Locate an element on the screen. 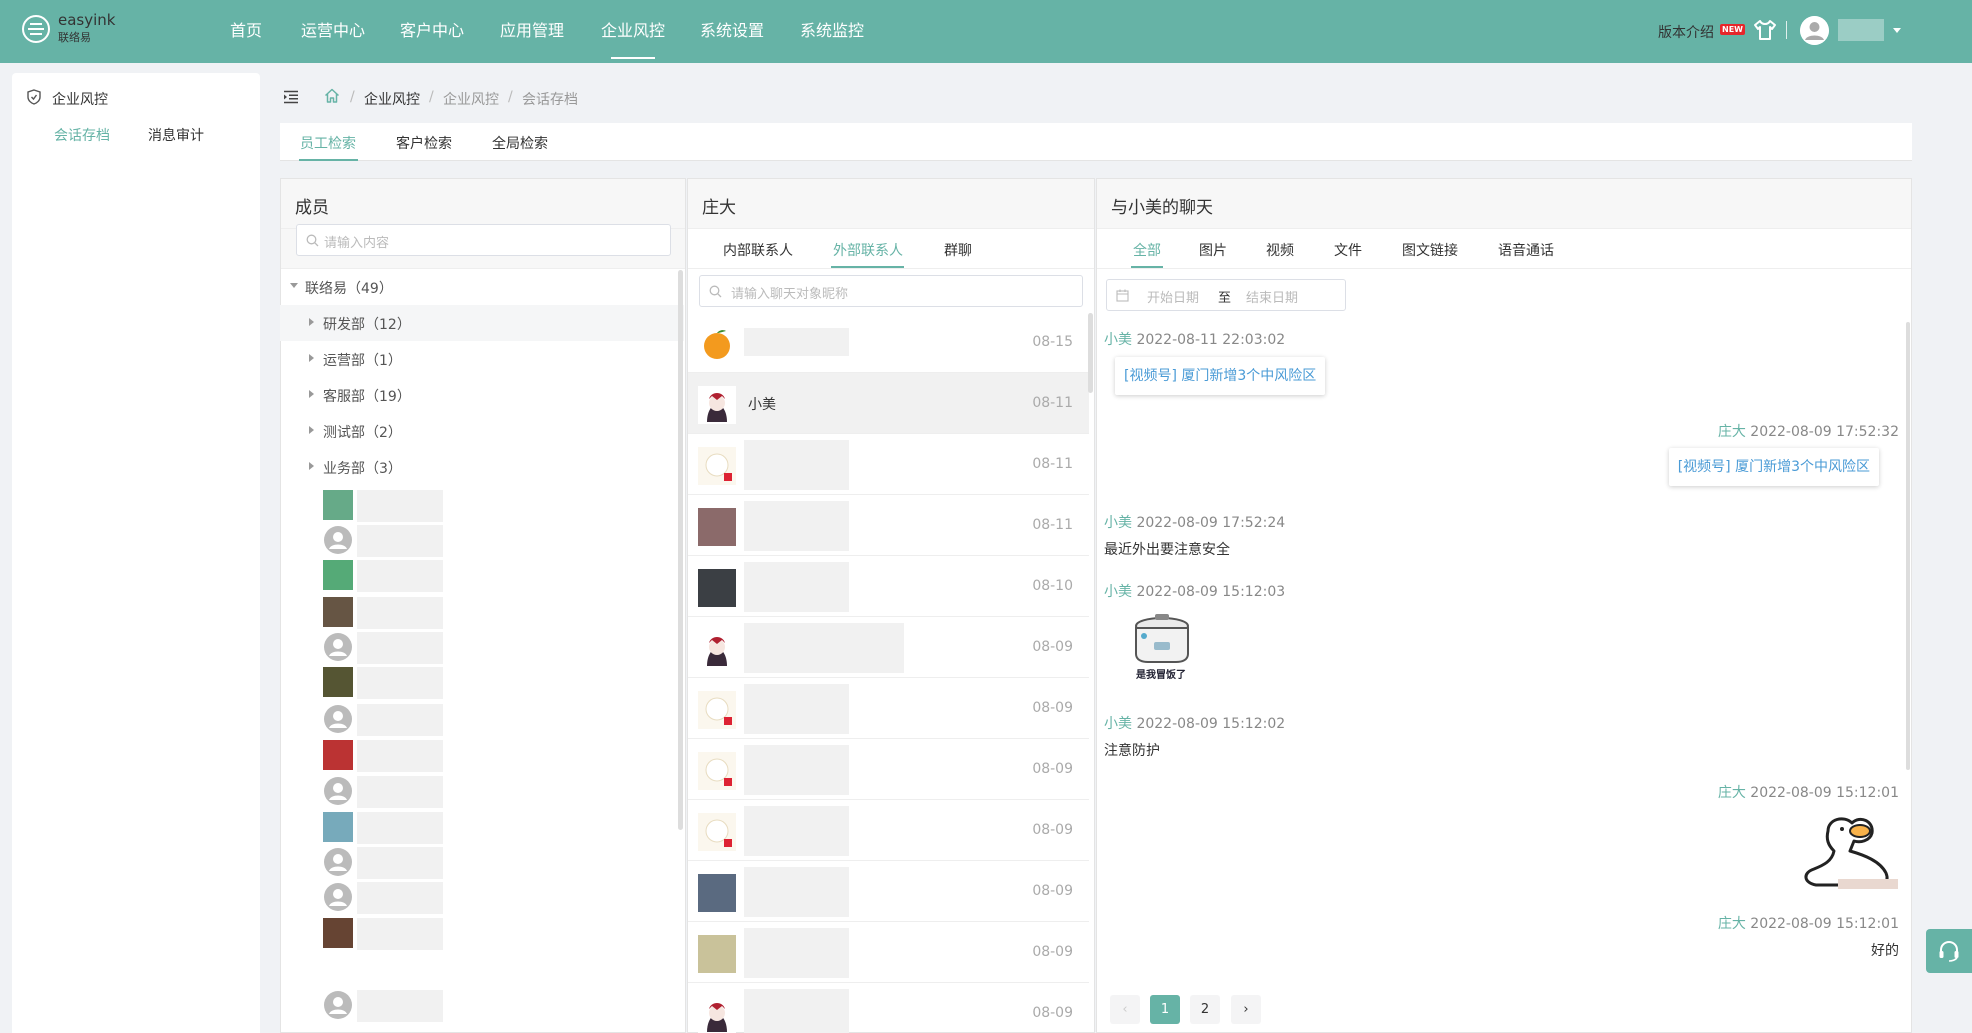 Image resolution: width=1972 pixels, height=1033 pixels. page-1-button: 1 is located at coordinates (1165, 1009).